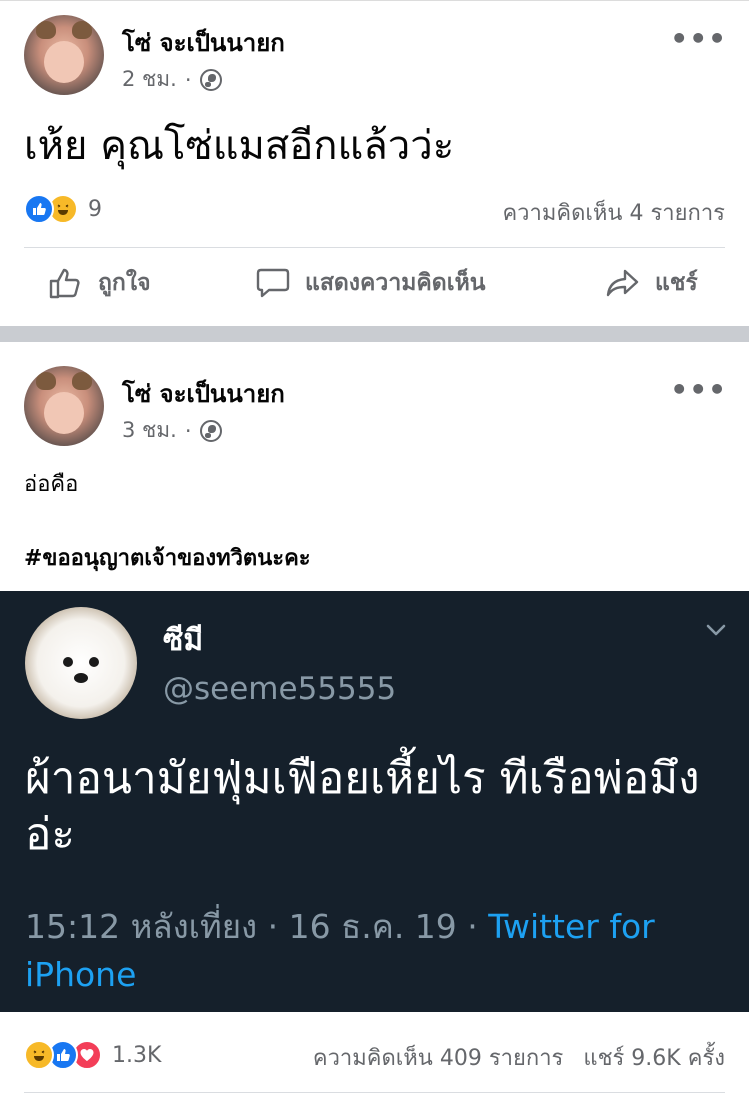 Image resolution: width=749 pixels, height=1103 pixels. What do you see at coordinates (64, 283) in the screenshot?
I see `thumbs-up-icon` at bounding box center [64, 283].